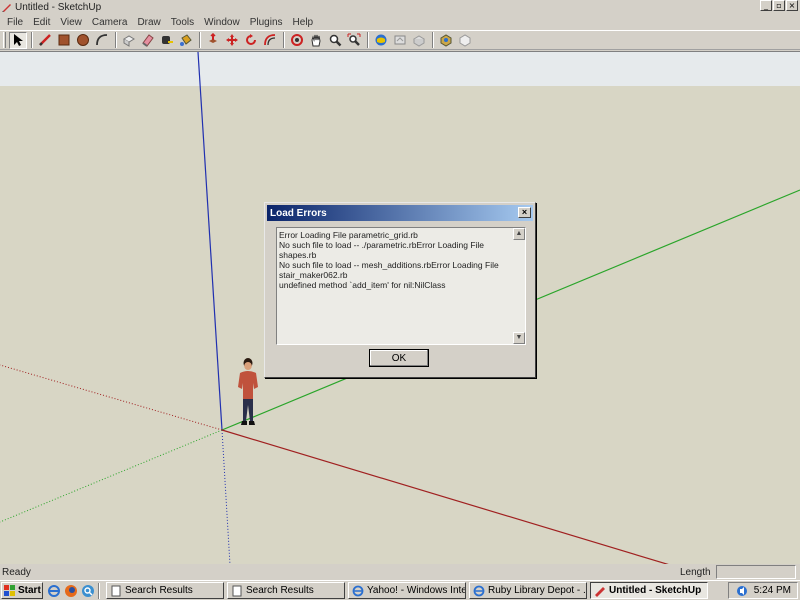 The width and height of the screenshot is (800, 600). Describe the element at coordinates (15, 22) in the screenshot. I see `menu-file: File` at that location.